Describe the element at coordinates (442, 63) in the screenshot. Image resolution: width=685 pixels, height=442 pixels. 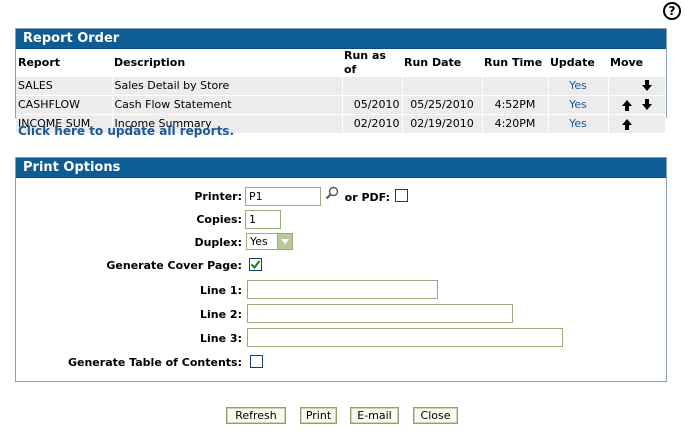
I see `col-run-date: Run Date` at that location.